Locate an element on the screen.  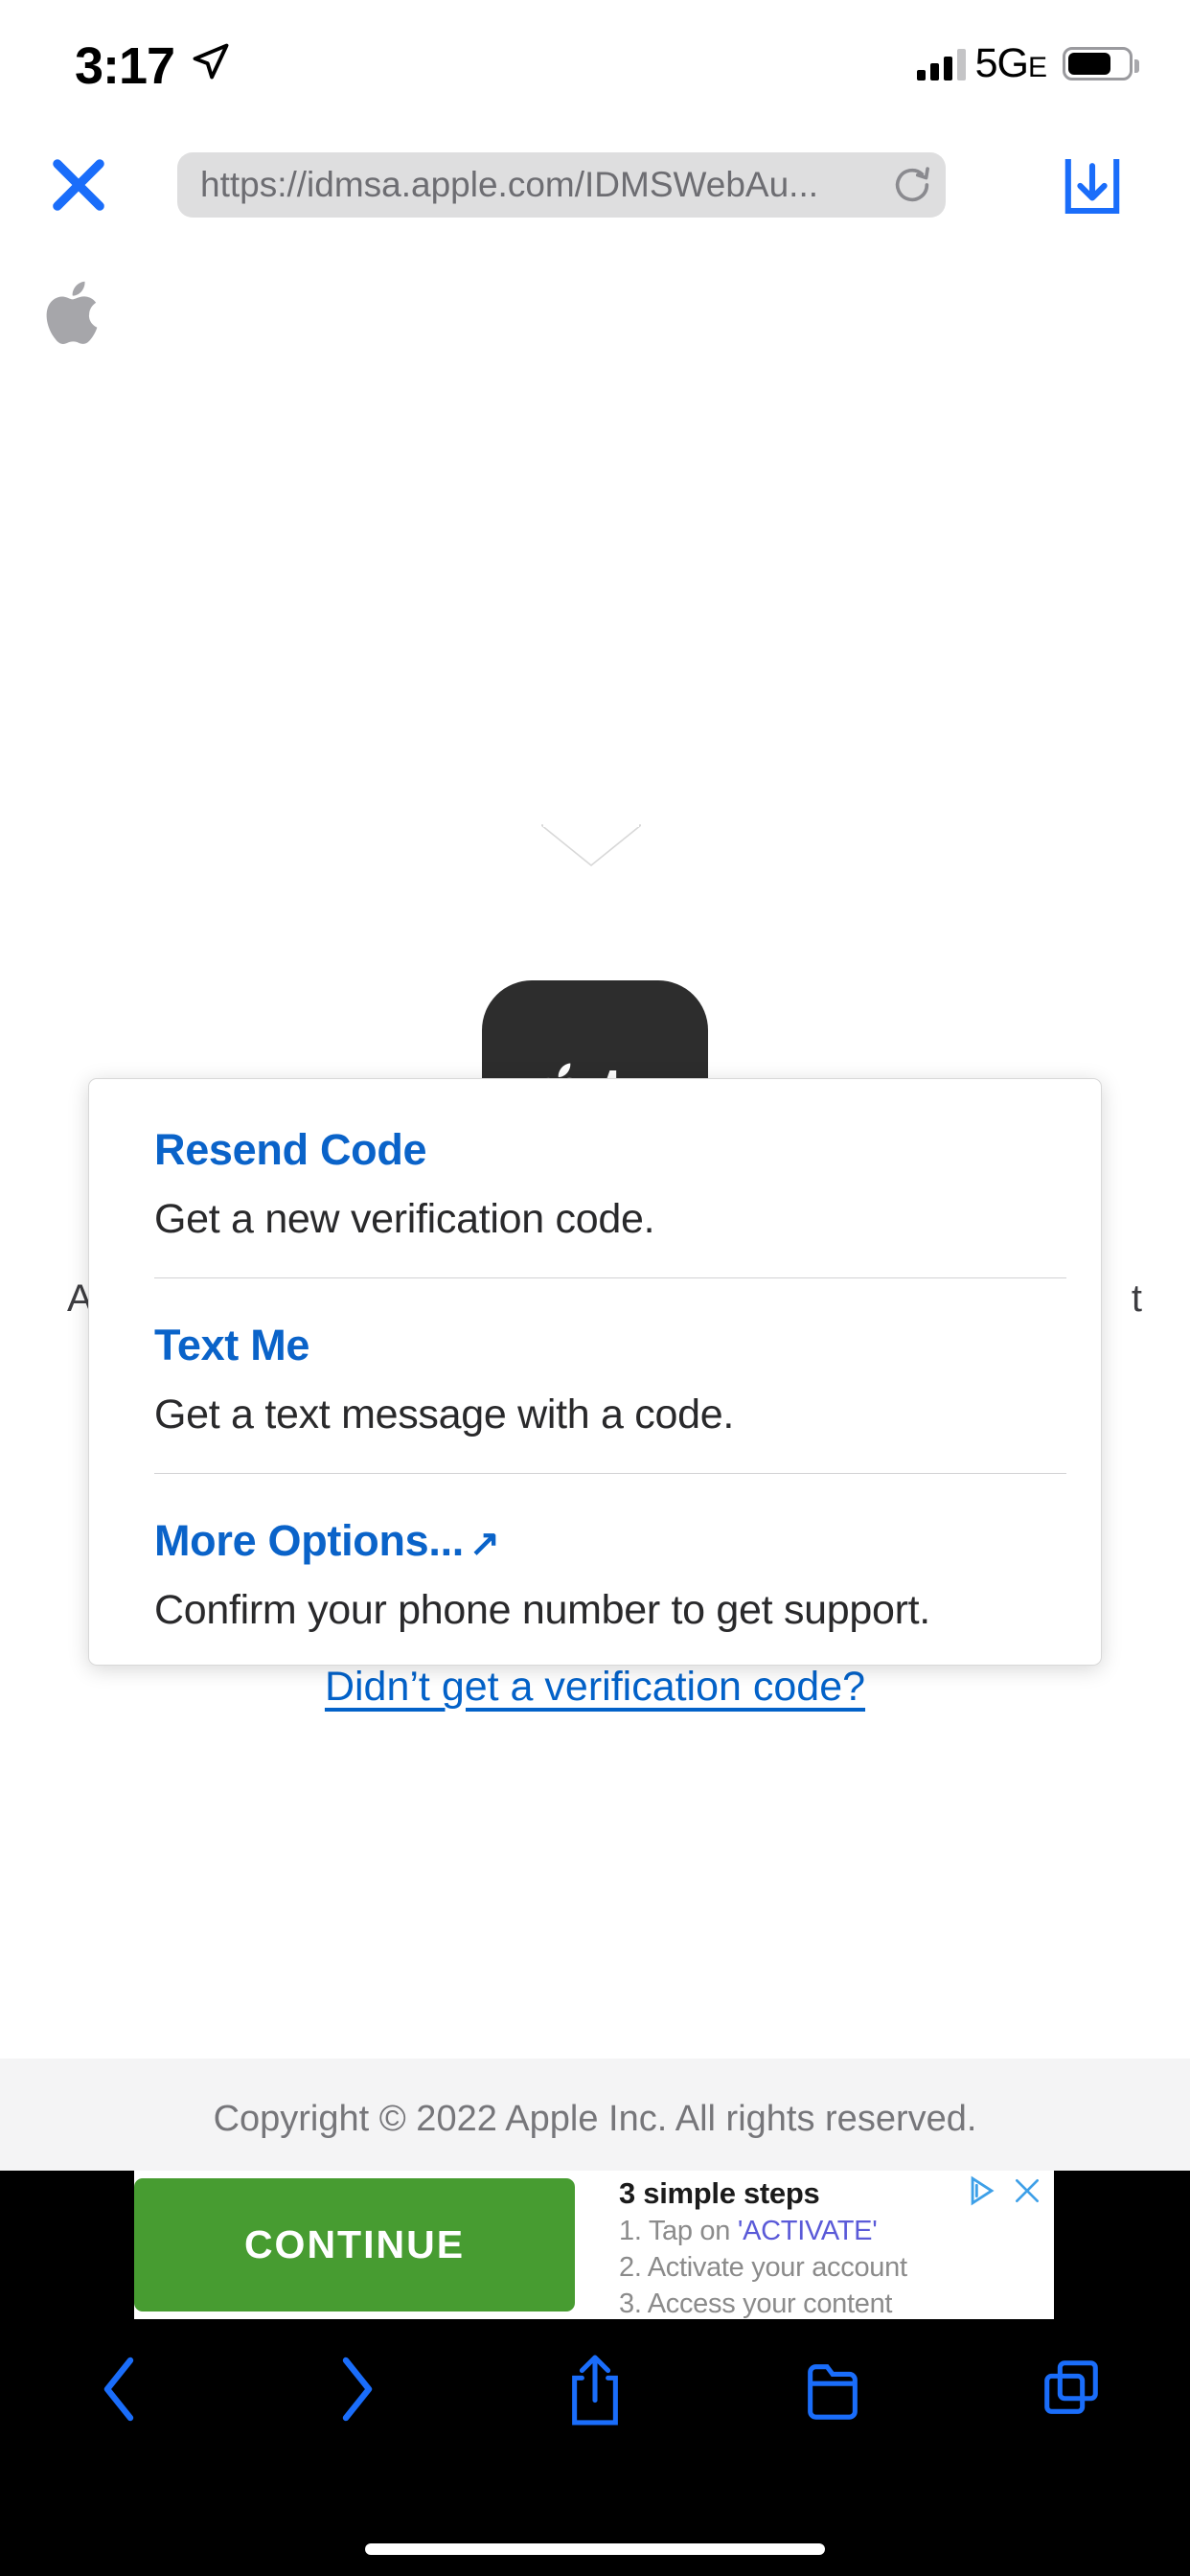
ad-step-1-text: 1. Tap on is located at coordinates (679, 2231).